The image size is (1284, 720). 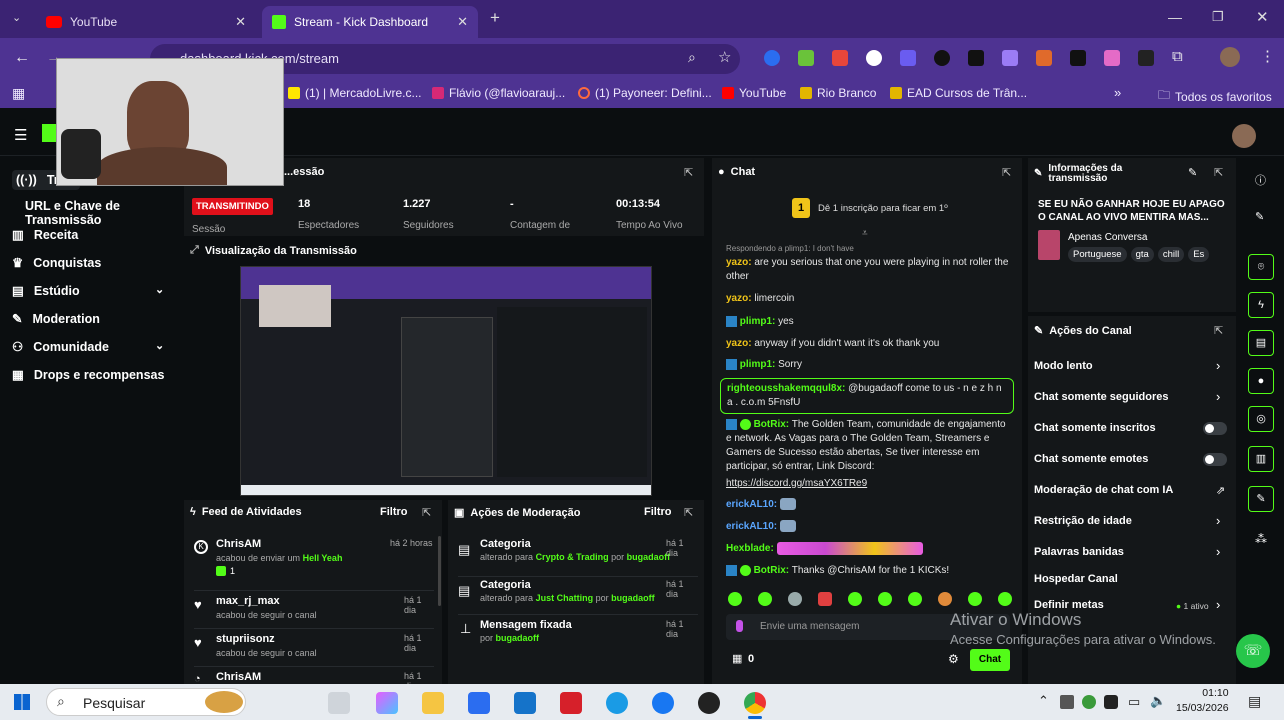 What do you see at coordinates (772, 570) in the screenshot?
I see `chat-user: BotRix:` at bounding box center [772, 570].